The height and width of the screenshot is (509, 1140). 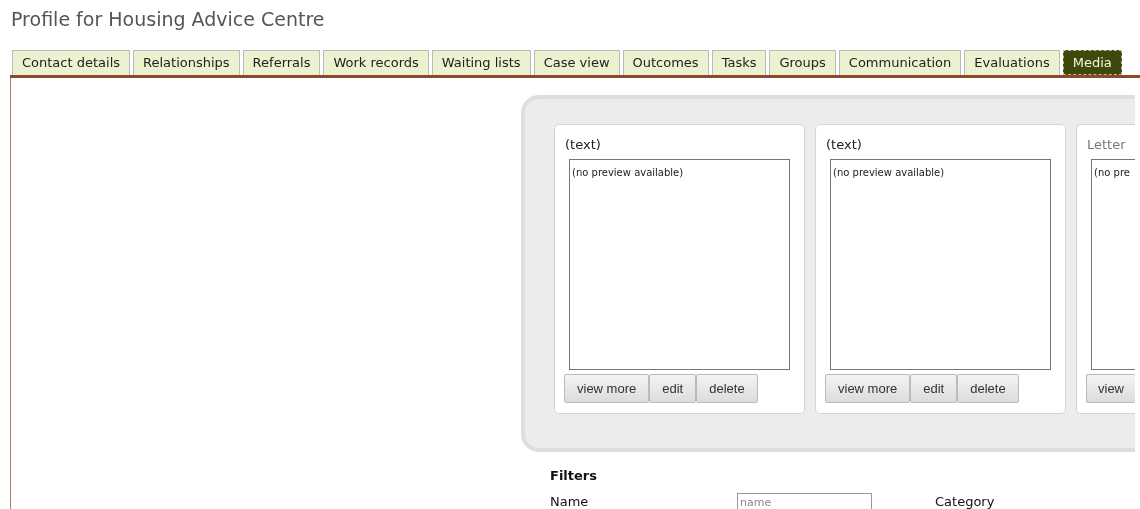 I want to click on filter-label: Name, so click(x=570, y=501).